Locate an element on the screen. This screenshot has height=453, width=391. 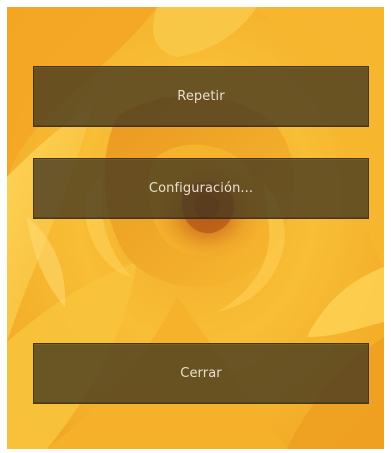
close-button-label: Cerrar is located at coordinates (201, 373).